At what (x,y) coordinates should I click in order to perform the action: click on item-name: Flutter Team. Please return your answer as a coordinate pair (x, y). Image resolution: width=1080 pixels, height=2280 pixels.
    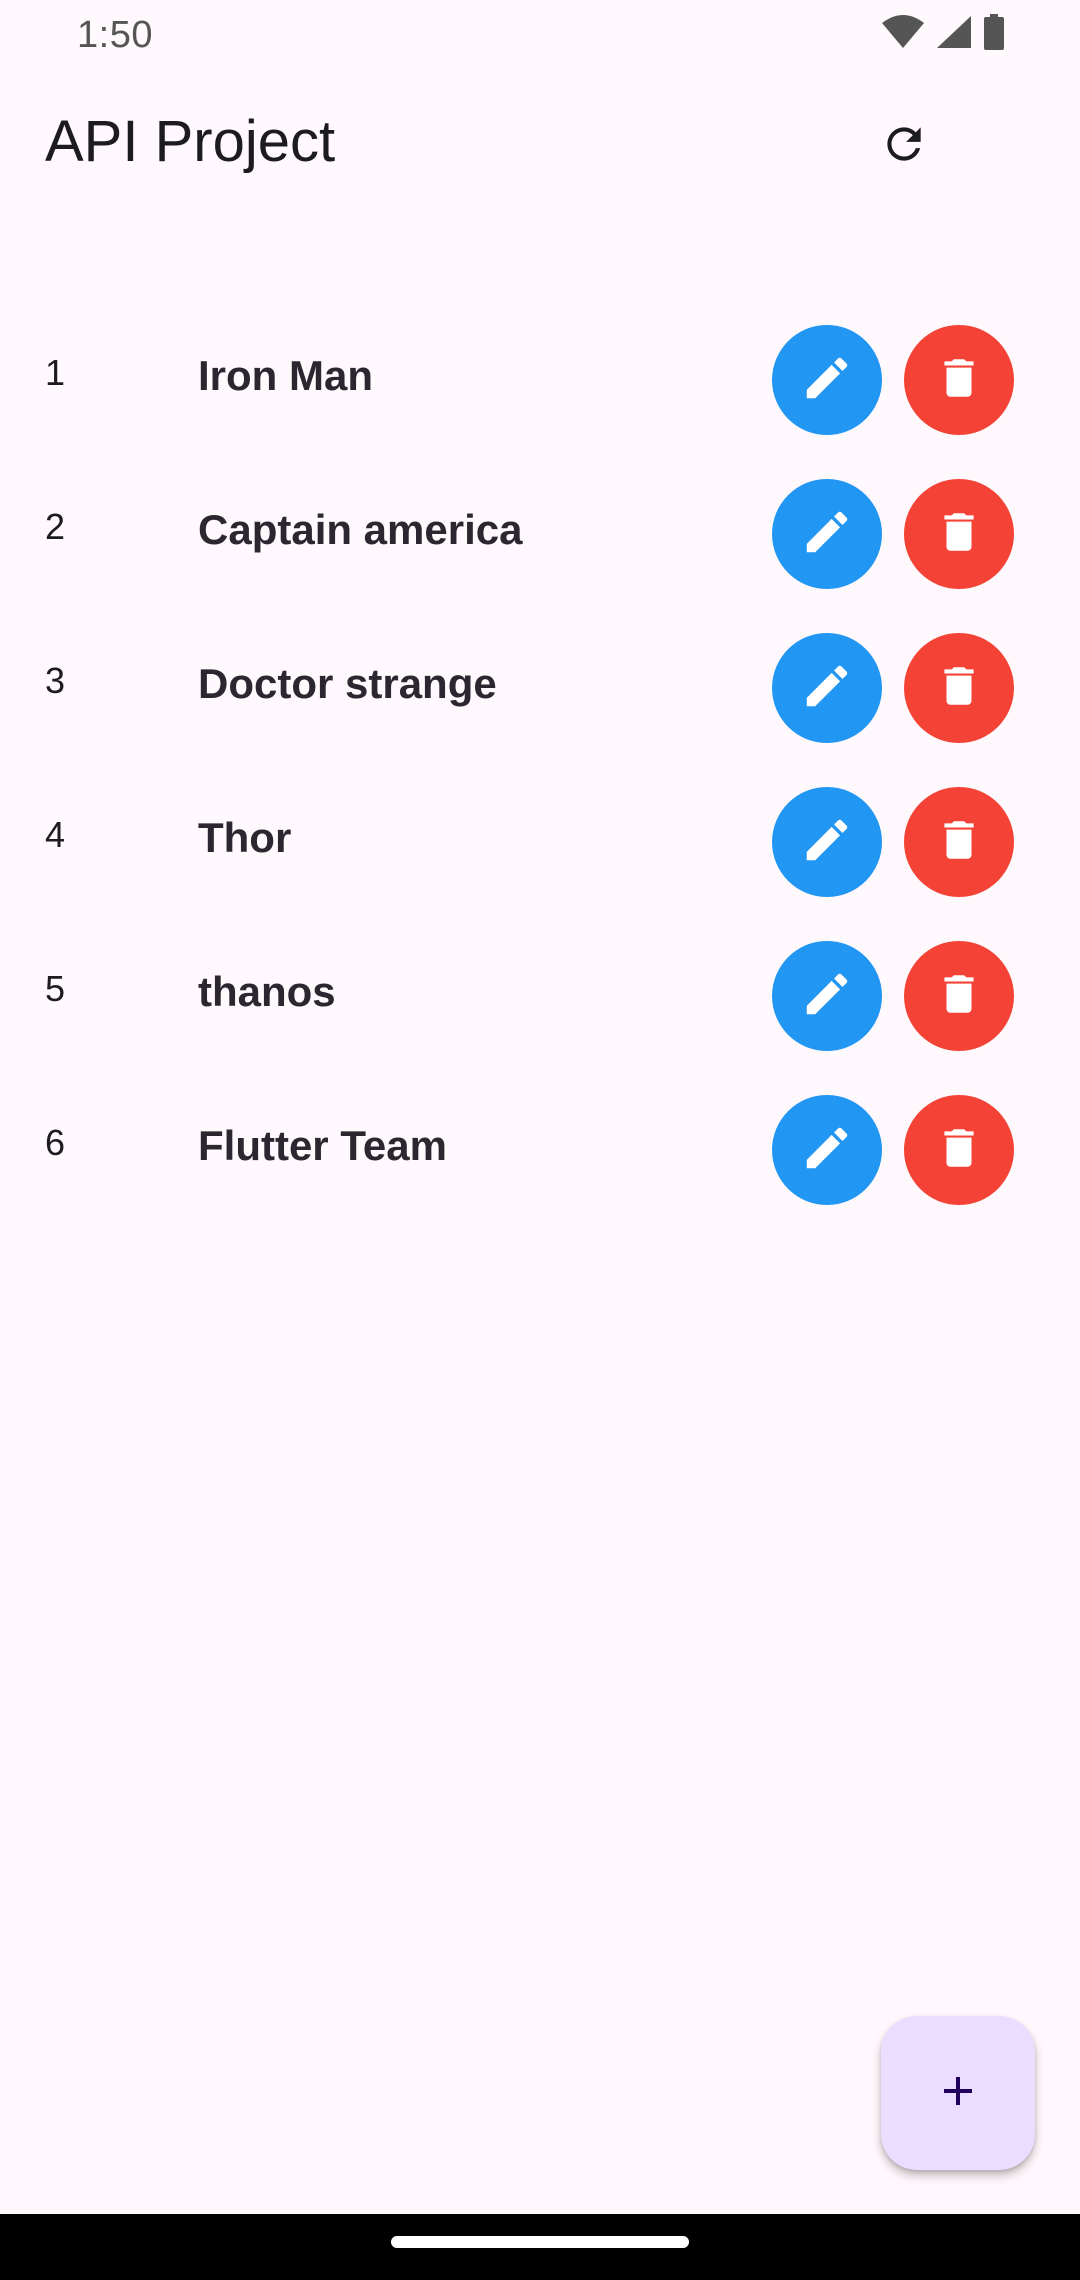
    Looking at the image, I should click on (322, 1145).